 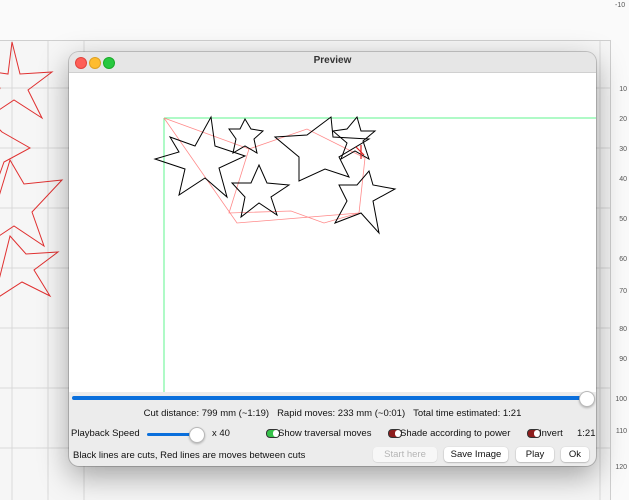 I want to click on ruler-tick-label: 10, so click(x=623, y=89).